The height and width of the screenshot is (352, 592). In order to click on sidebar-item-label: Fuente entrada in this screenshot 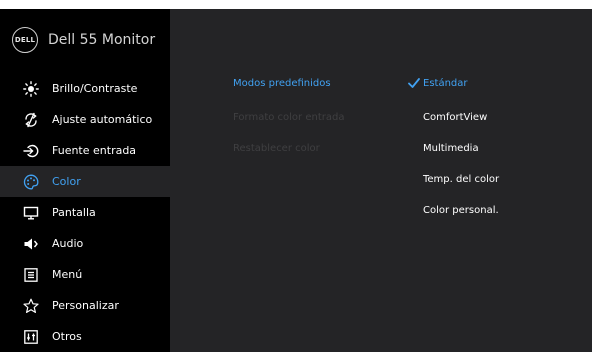, I will do `click(94, 150)`.